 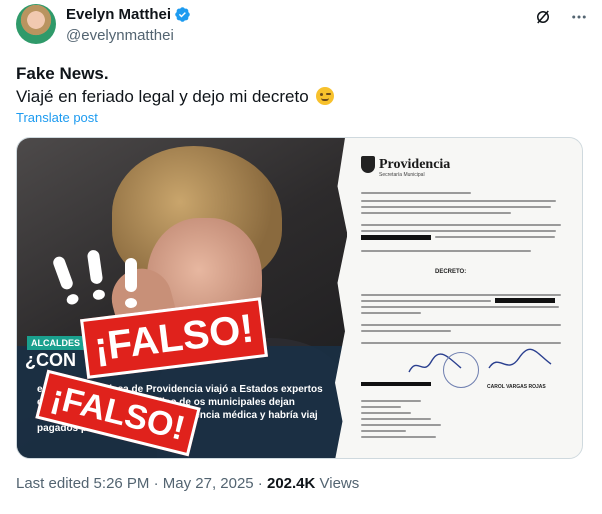 I want to click on last-edited-timestamp: Last edited 5:26 PM · May 27, 2025 ·, so click(x=141, y=483).